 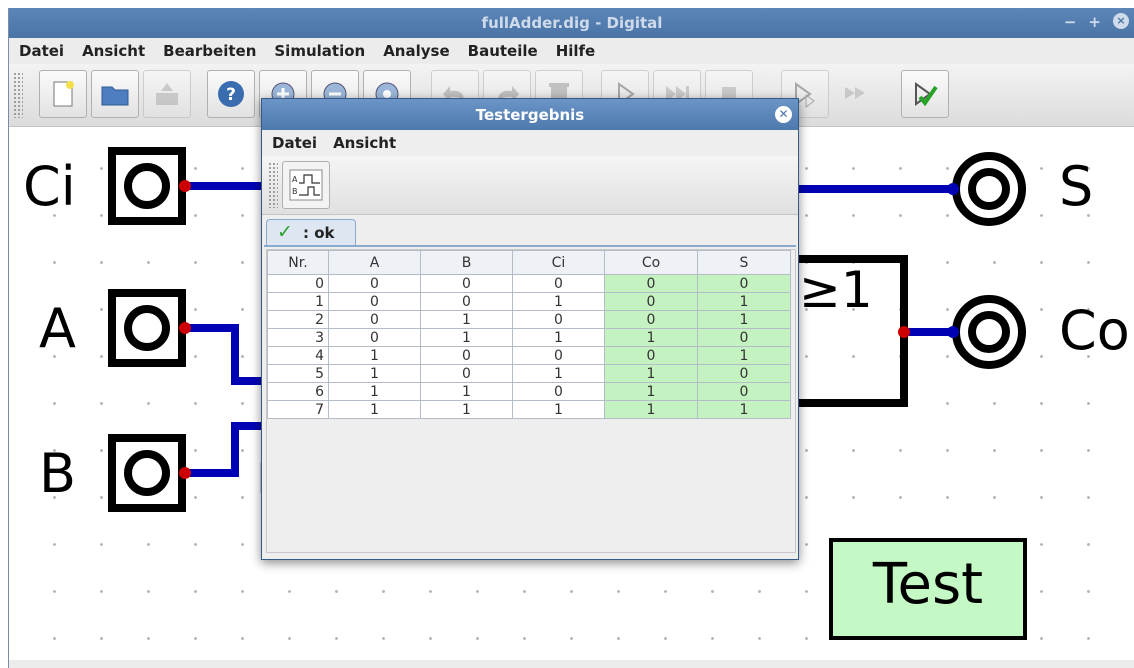 What do you see at coordinates (285, 232) in the screenshot?
I see `check-icon: ✓` at bounding box center [285, 232].